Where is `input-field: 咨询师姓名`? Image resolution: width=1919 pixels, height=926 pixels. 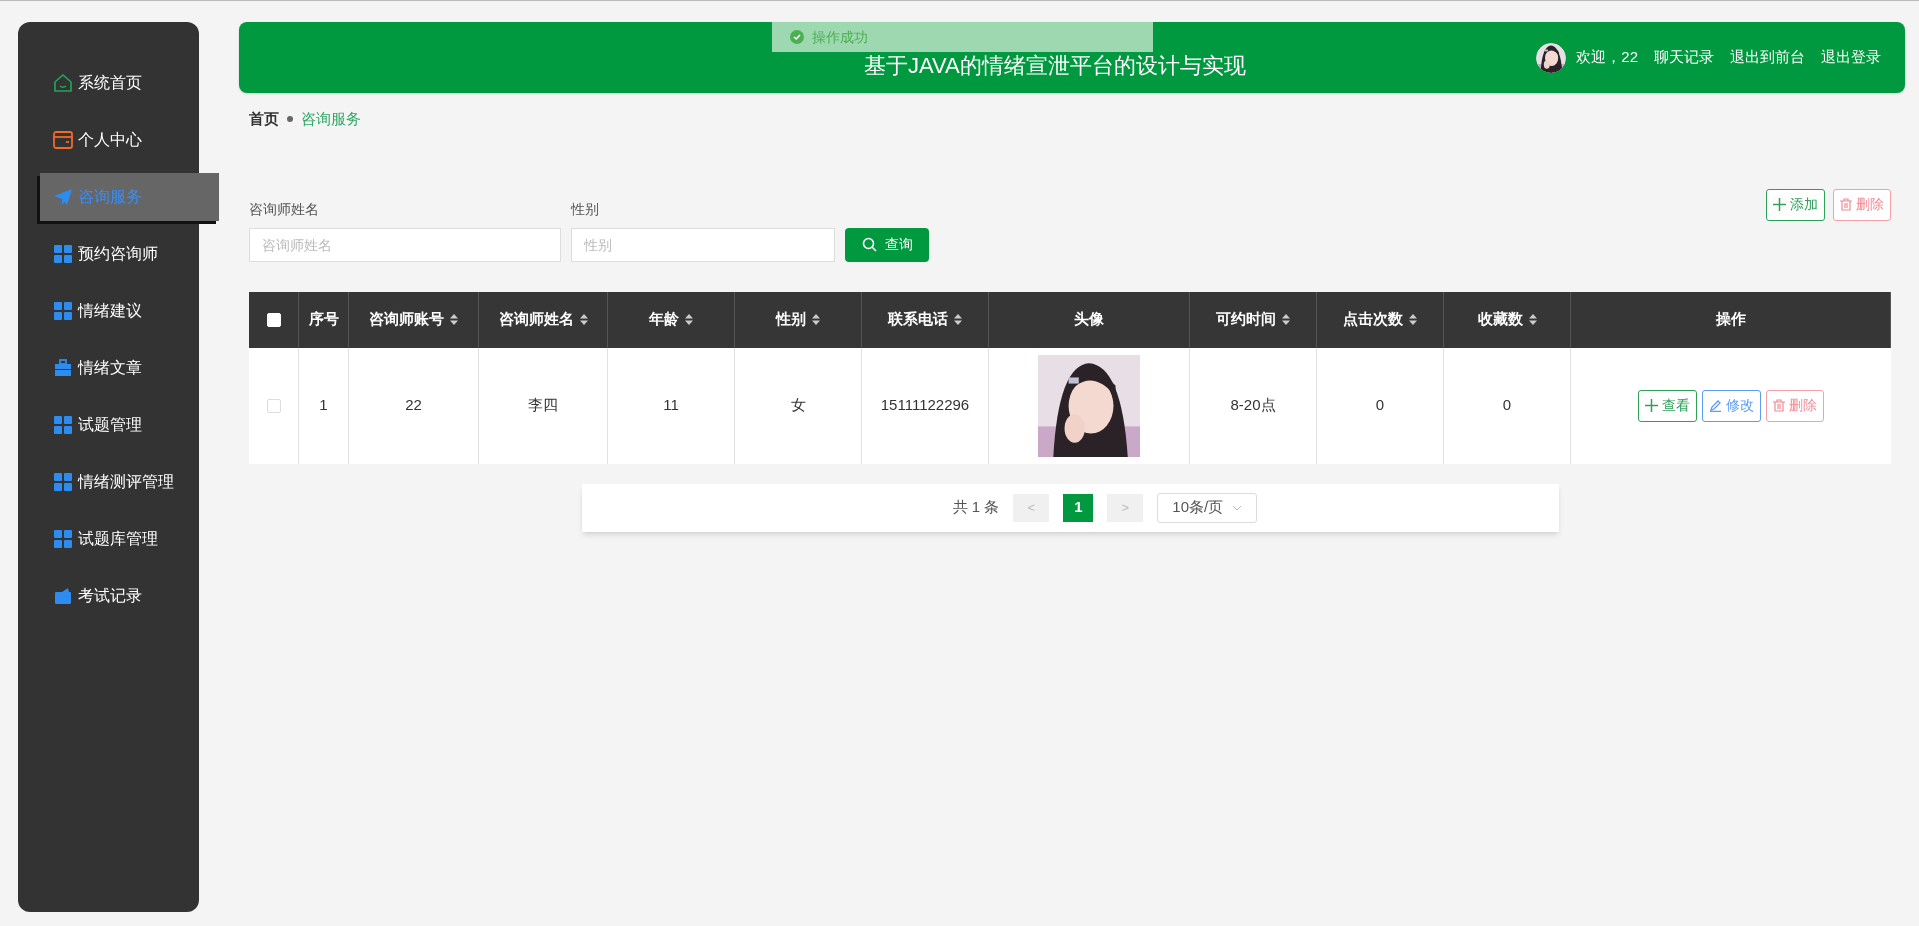
input-field: 咨询师姓名 is located at coordinates (405, 244).